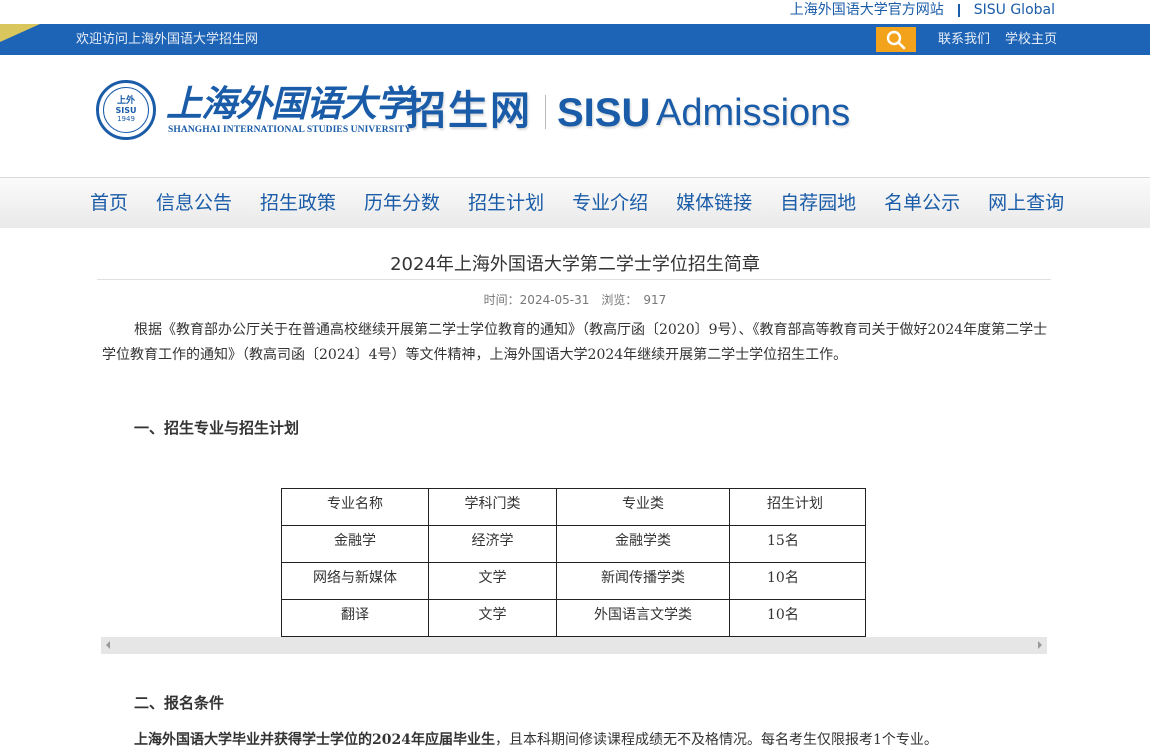  I want to click on article-meta: 时间：2024-05-31 浏览： 917, so click(575, 300).